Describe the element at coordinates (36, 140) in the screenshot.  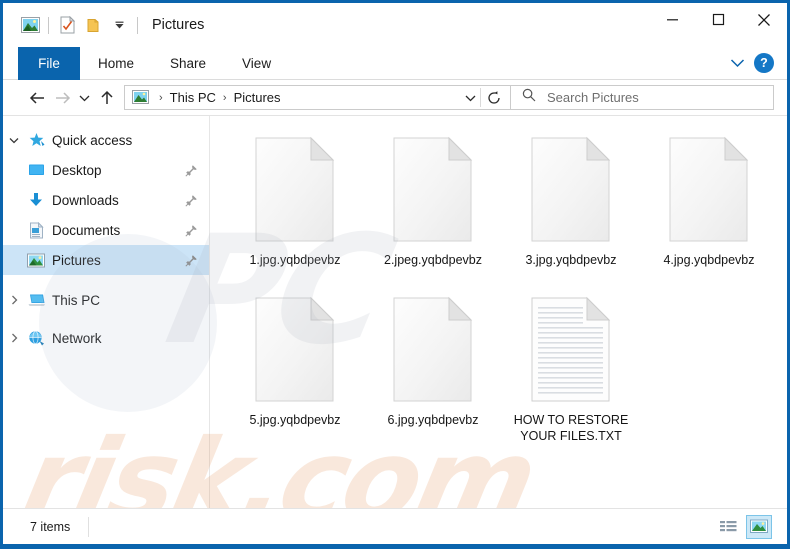
I see `star-icon` at that location.